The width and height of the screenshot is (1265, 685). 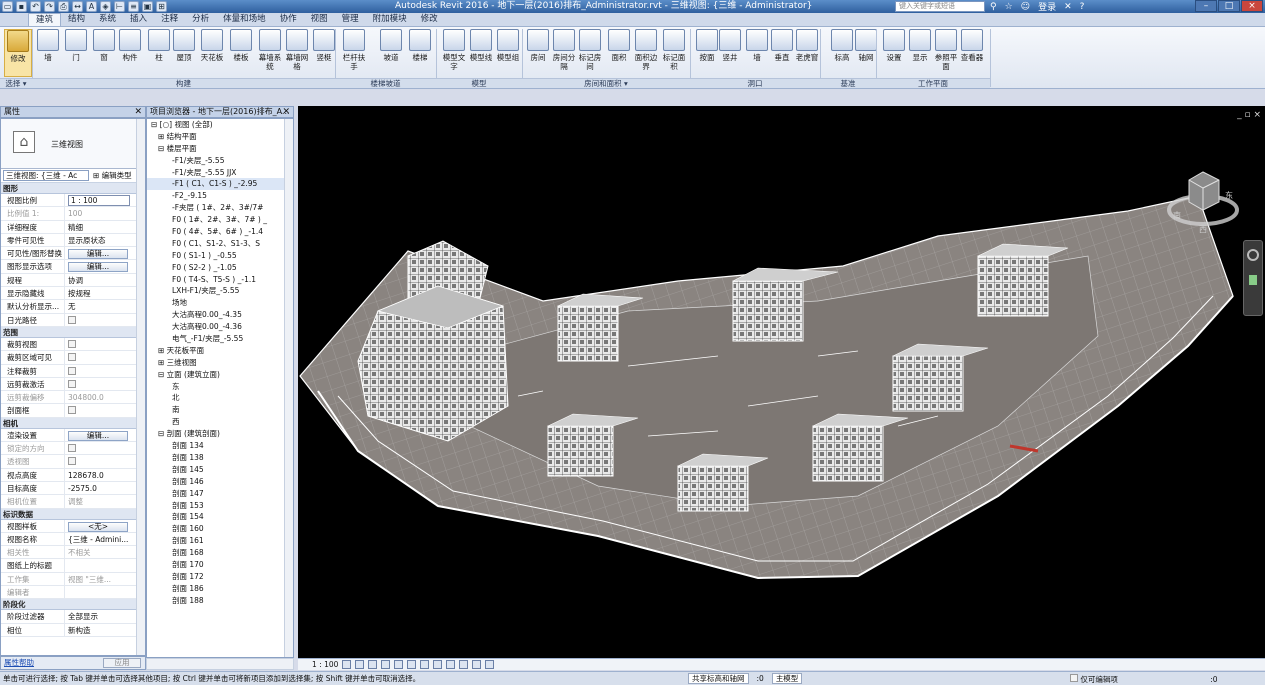 I want to click on show-workplane-tool: 显示, so click(x=920, y=53).